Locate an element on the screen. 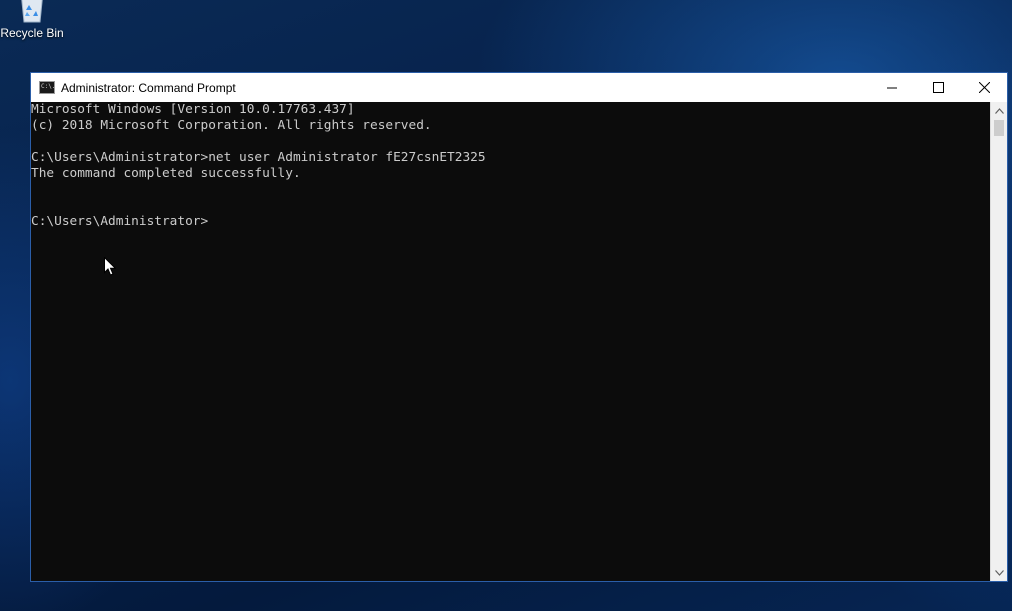 The image size is (1012, 611). chevron-up-icon is located at coordinates (999, 110).